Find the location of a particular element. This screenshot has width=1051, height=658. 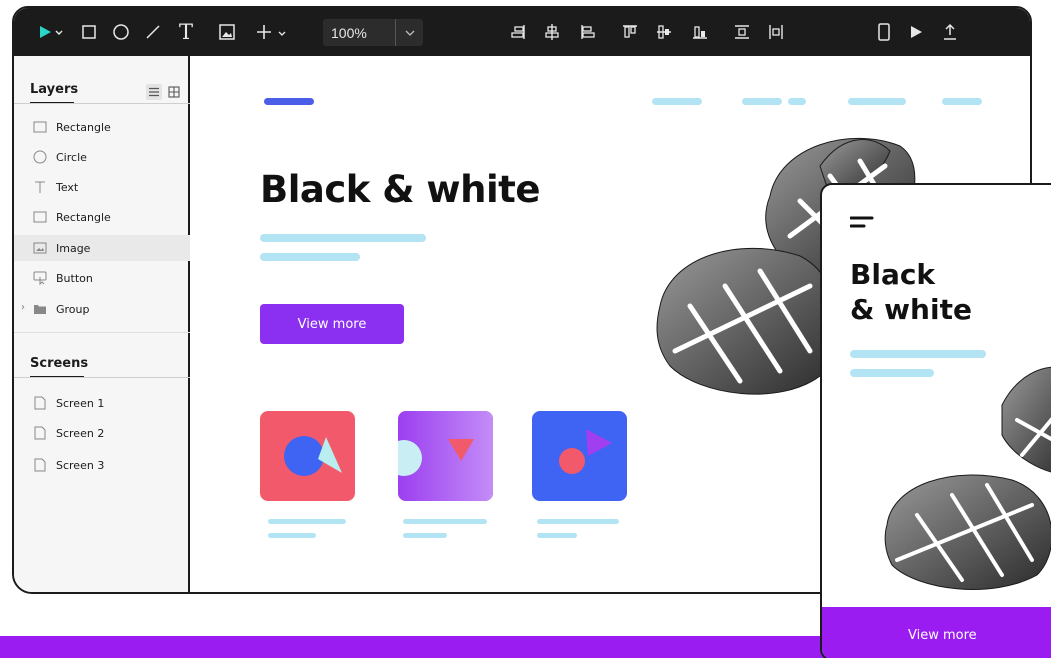

screens-panel-title: Screens is located at coordinates (59, 363).